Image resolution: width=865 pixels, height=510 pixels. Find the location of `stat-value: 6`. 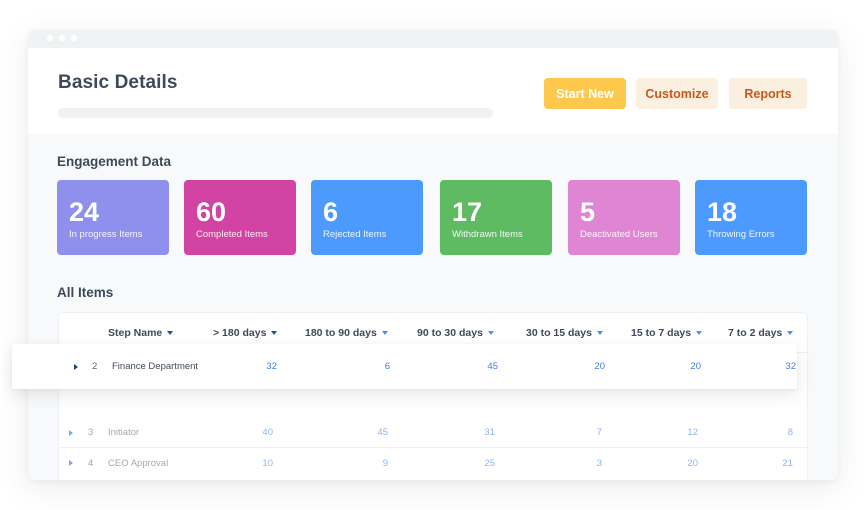

stat-value: 6 is located at coordinates (331, 212).